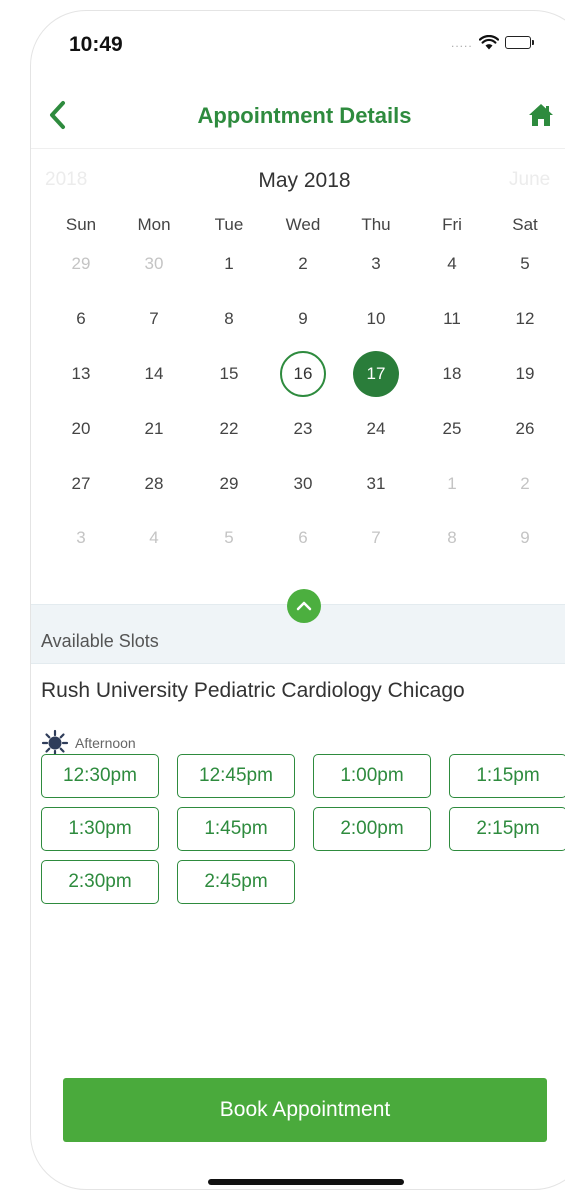 The height and width of the screenshot is (1193, 565). Describe the element at coordinates (303, 429) in the screenshot. I see `calendar-day: 23` at that location.